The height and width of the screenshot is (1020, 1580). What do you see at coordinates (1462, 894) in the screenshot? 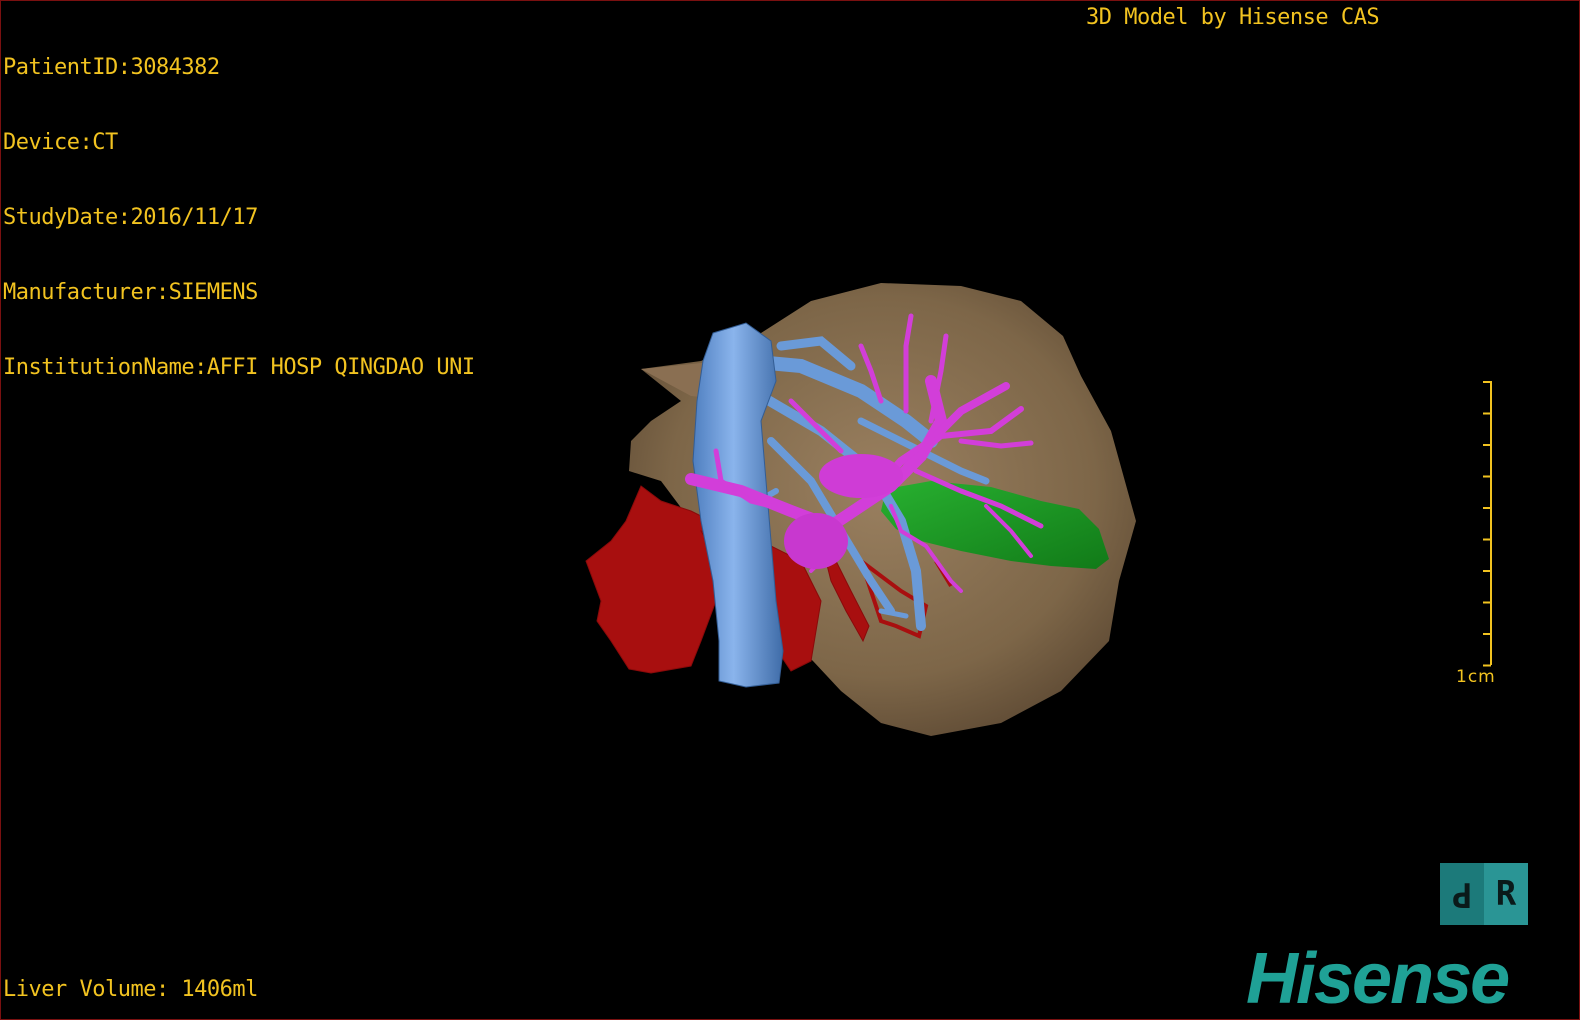
I see `orientation-face-posterior: P` at bounding box center [1462, 894].